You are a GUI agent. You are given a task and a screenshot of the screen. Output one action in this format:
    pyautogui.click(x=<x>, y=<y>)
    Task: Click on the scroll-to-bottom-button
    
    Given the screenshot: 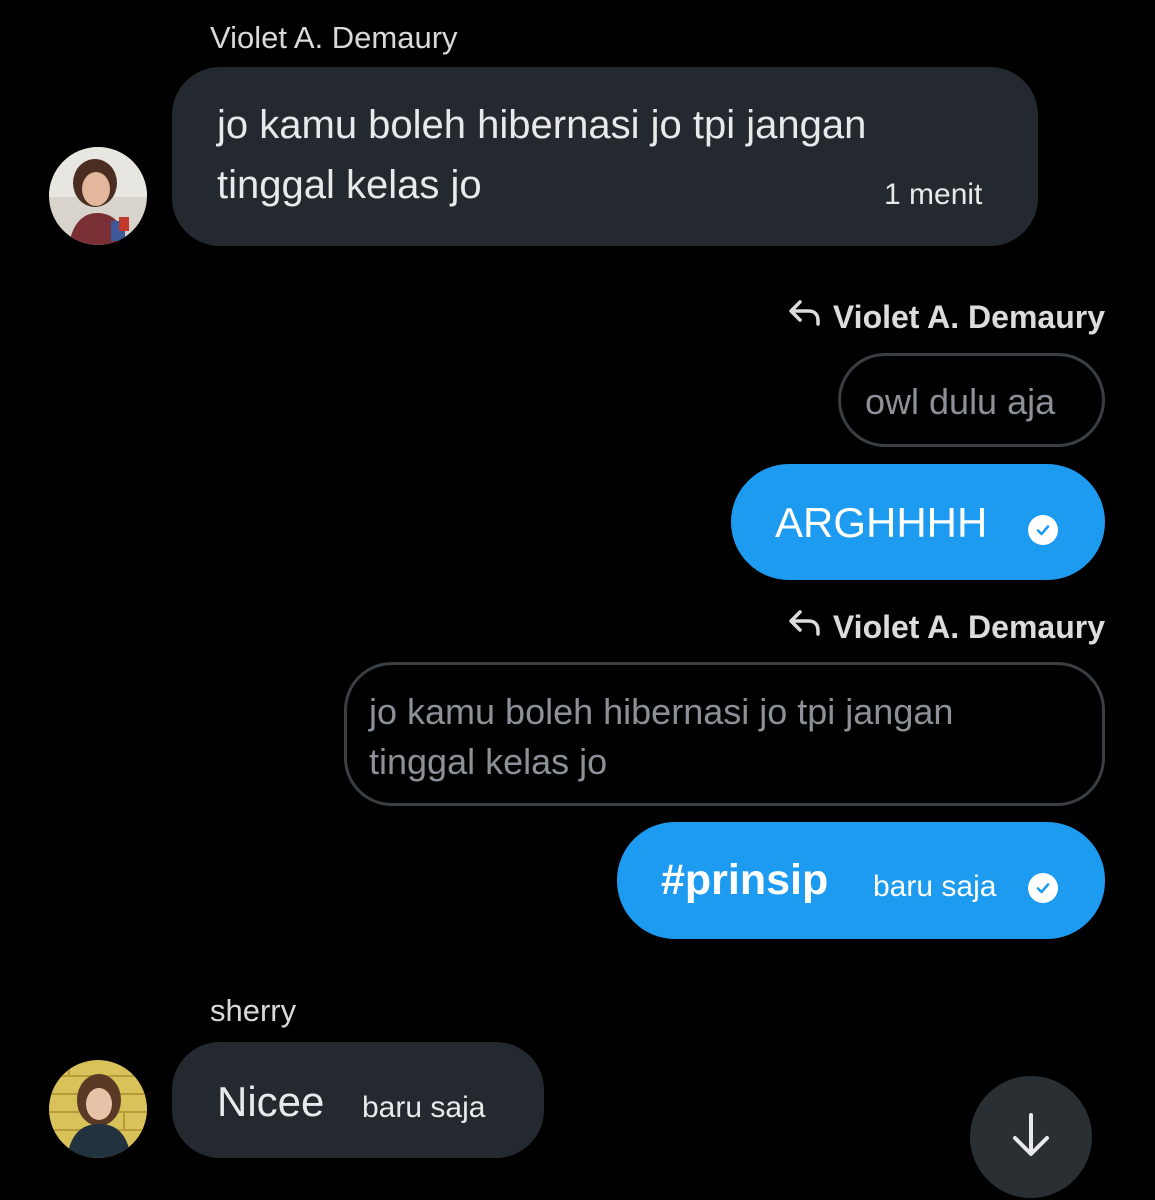 What is the action you would take?
    pyautogui.click(x=1031, y=1137)
    